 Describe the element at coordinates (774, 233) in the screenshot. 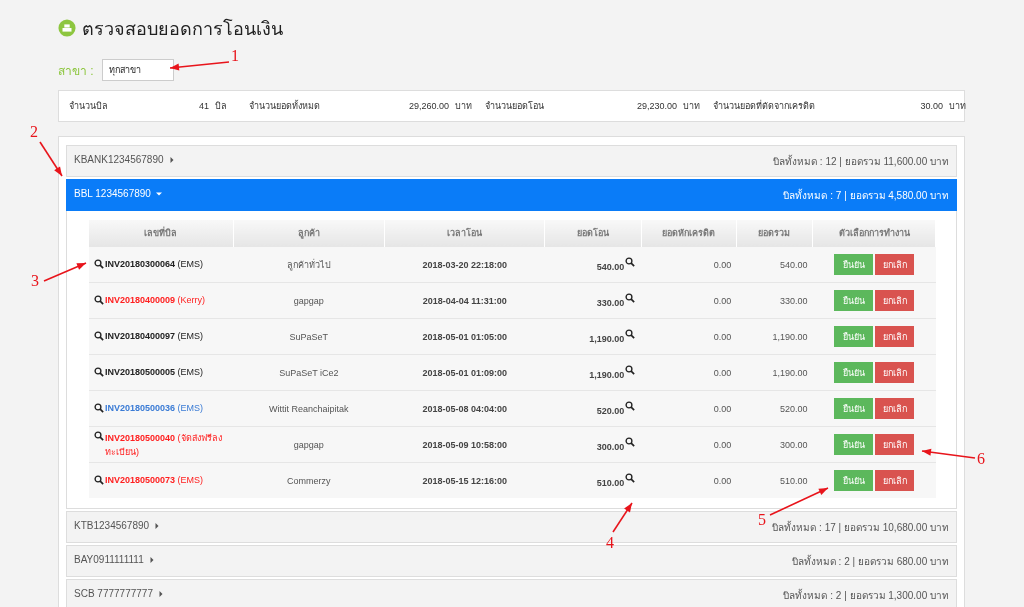

I see `column-header: ยอดรวม` at that location.